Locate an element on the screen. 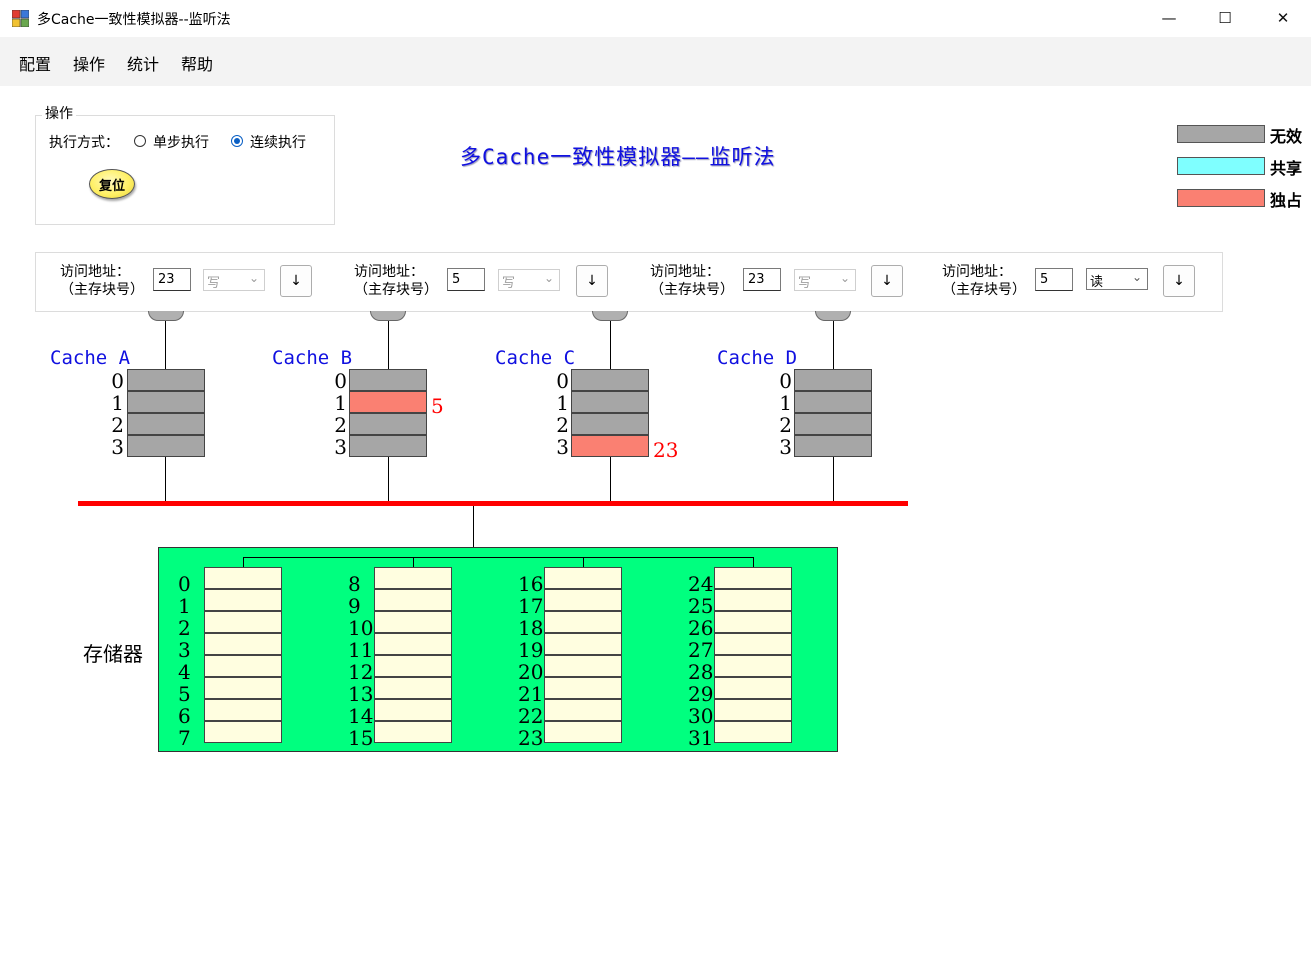  minimize-icon: — is located at coordinates (1169, 18).